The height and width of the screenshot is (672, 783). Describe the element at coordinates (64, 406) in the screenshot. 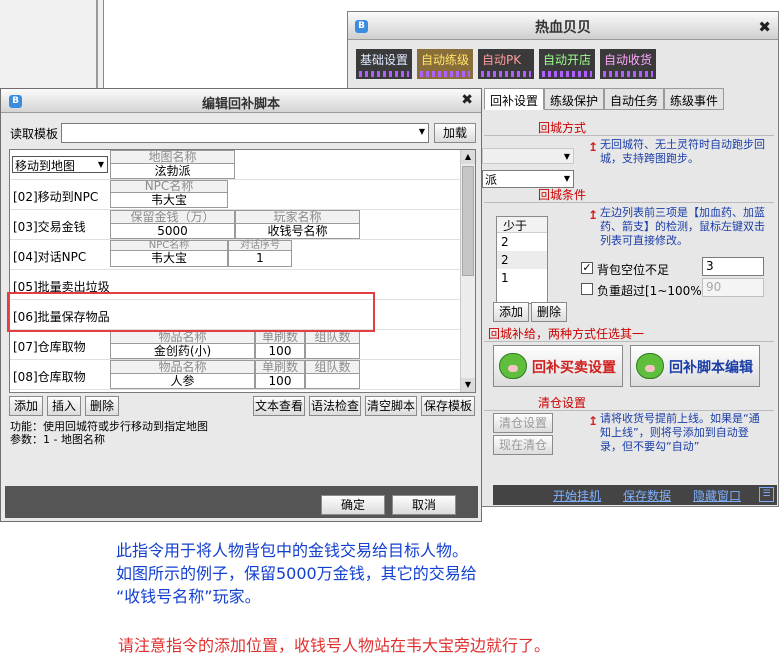

I see `insert-button: 插入` at that location.